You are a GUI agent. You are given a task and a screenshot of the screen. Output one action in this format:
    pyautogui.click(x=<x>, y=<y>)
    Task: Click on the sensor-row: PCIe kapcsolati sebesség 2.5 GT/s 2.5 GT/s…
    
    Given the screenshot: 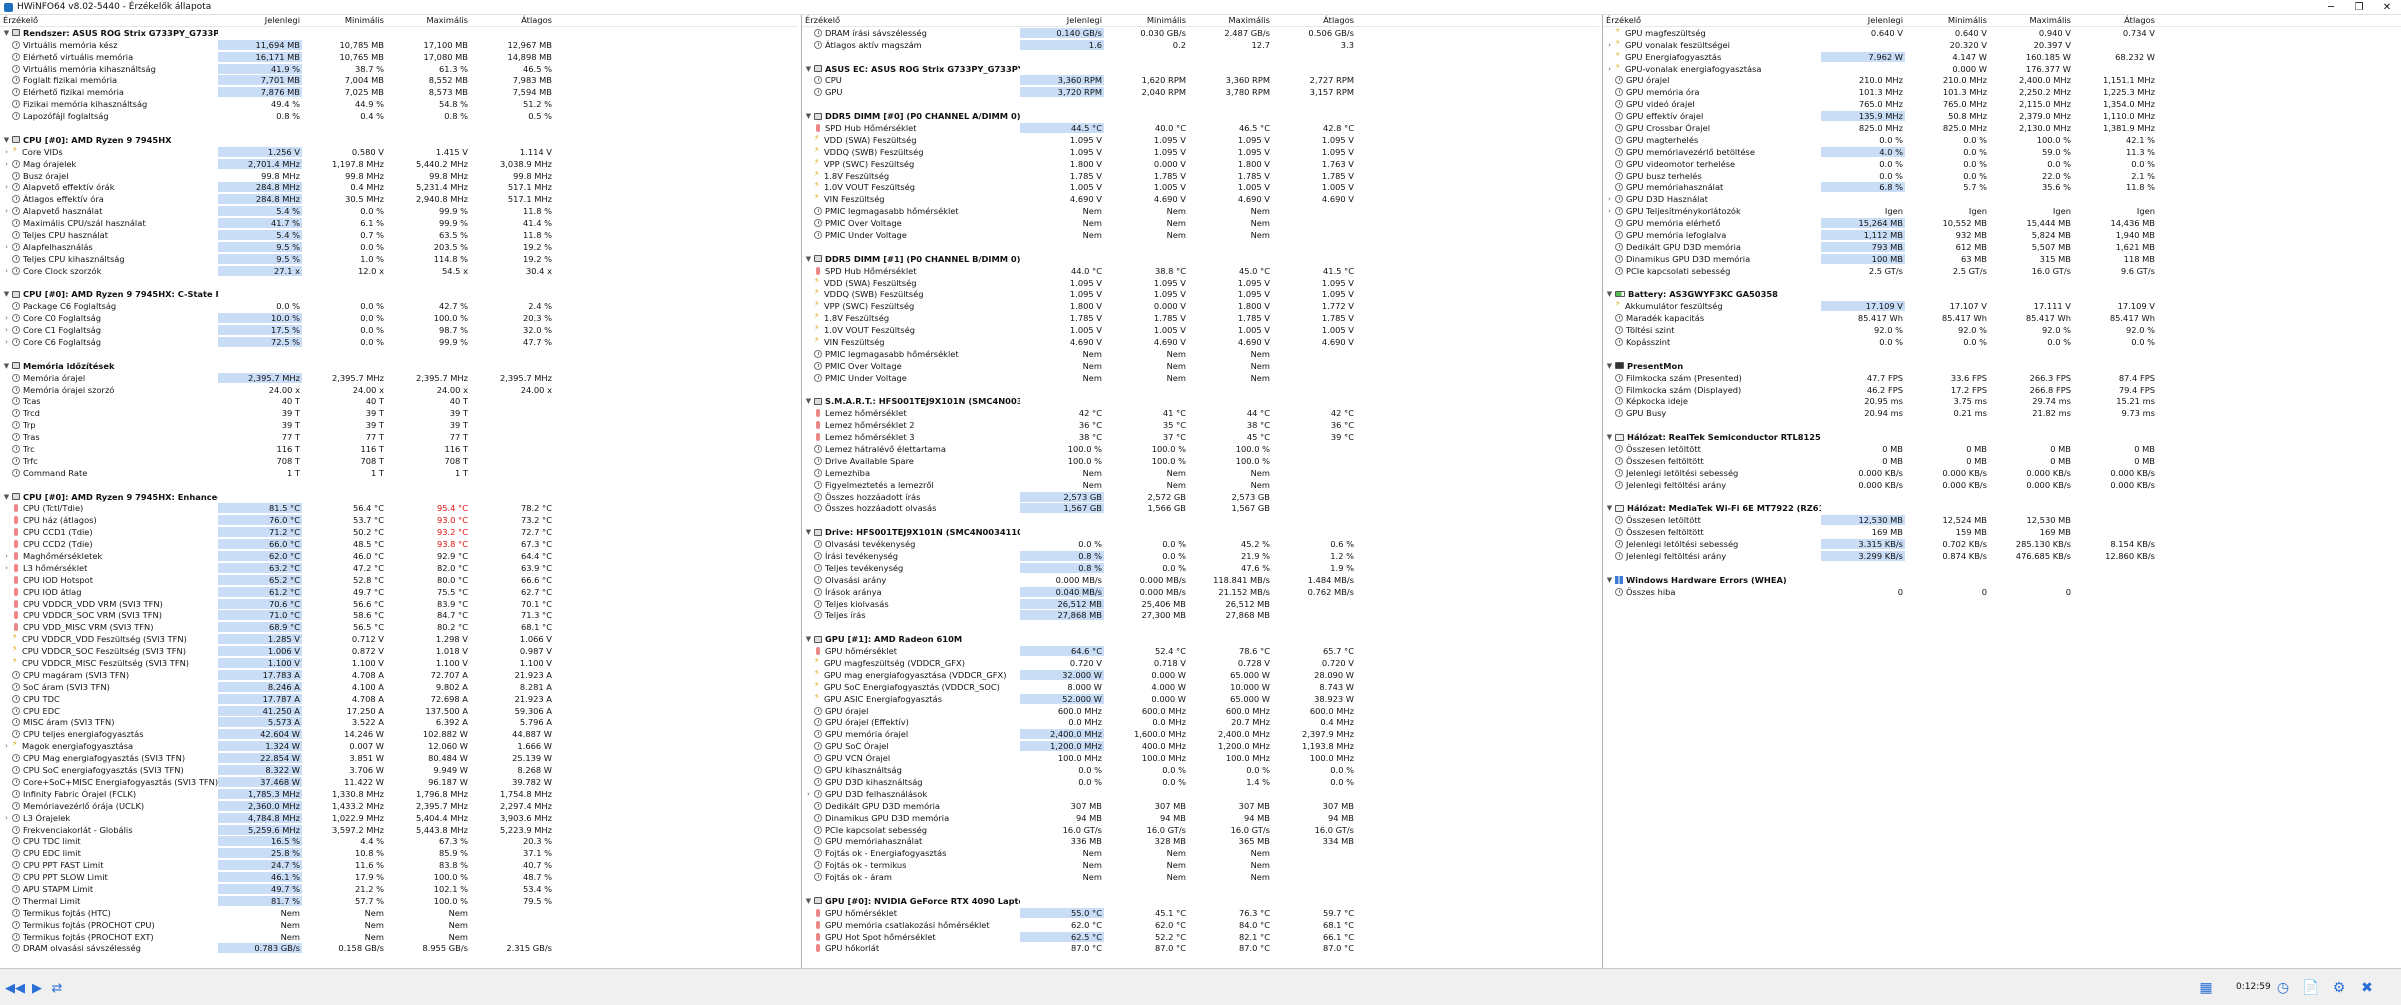 What is the action you would take?
    pyautogui.click(x=2002, y=271)
    